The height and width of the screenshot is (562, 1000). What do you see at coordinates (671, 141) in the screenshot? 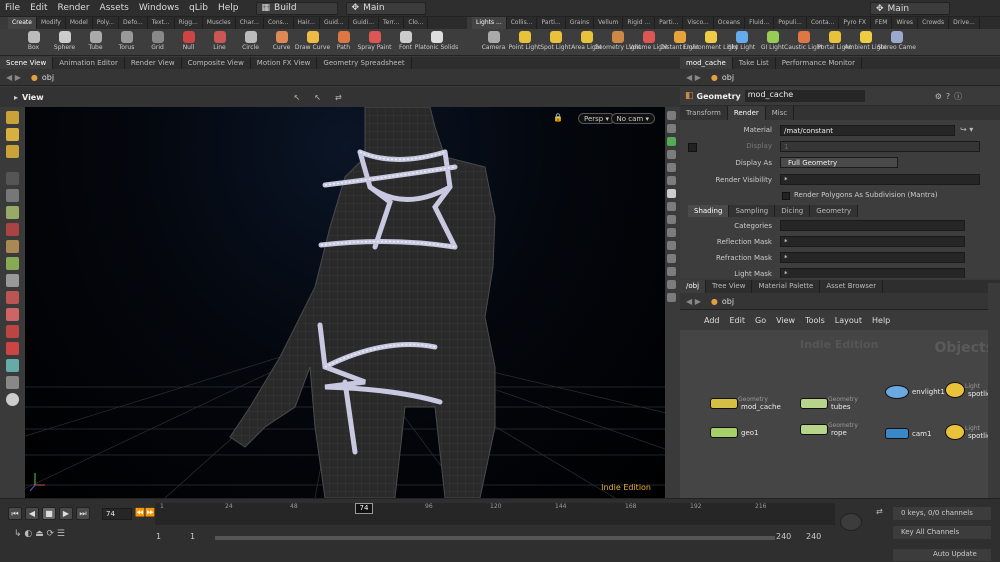
I see `shaded-icon` at bounding box center [671, 141].